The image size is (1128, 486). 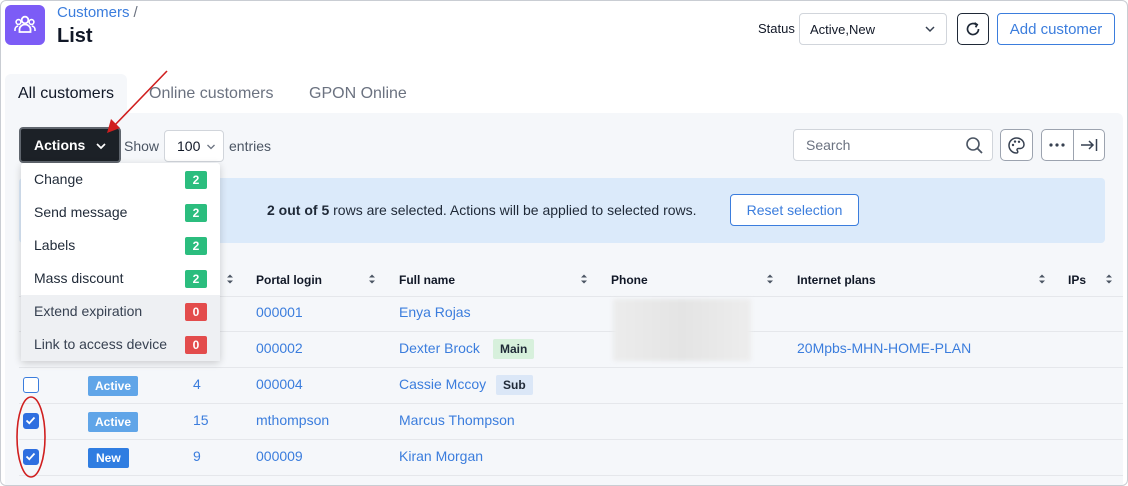 I want to click on portal-login-link: 000004, so click(x=279, y=384).